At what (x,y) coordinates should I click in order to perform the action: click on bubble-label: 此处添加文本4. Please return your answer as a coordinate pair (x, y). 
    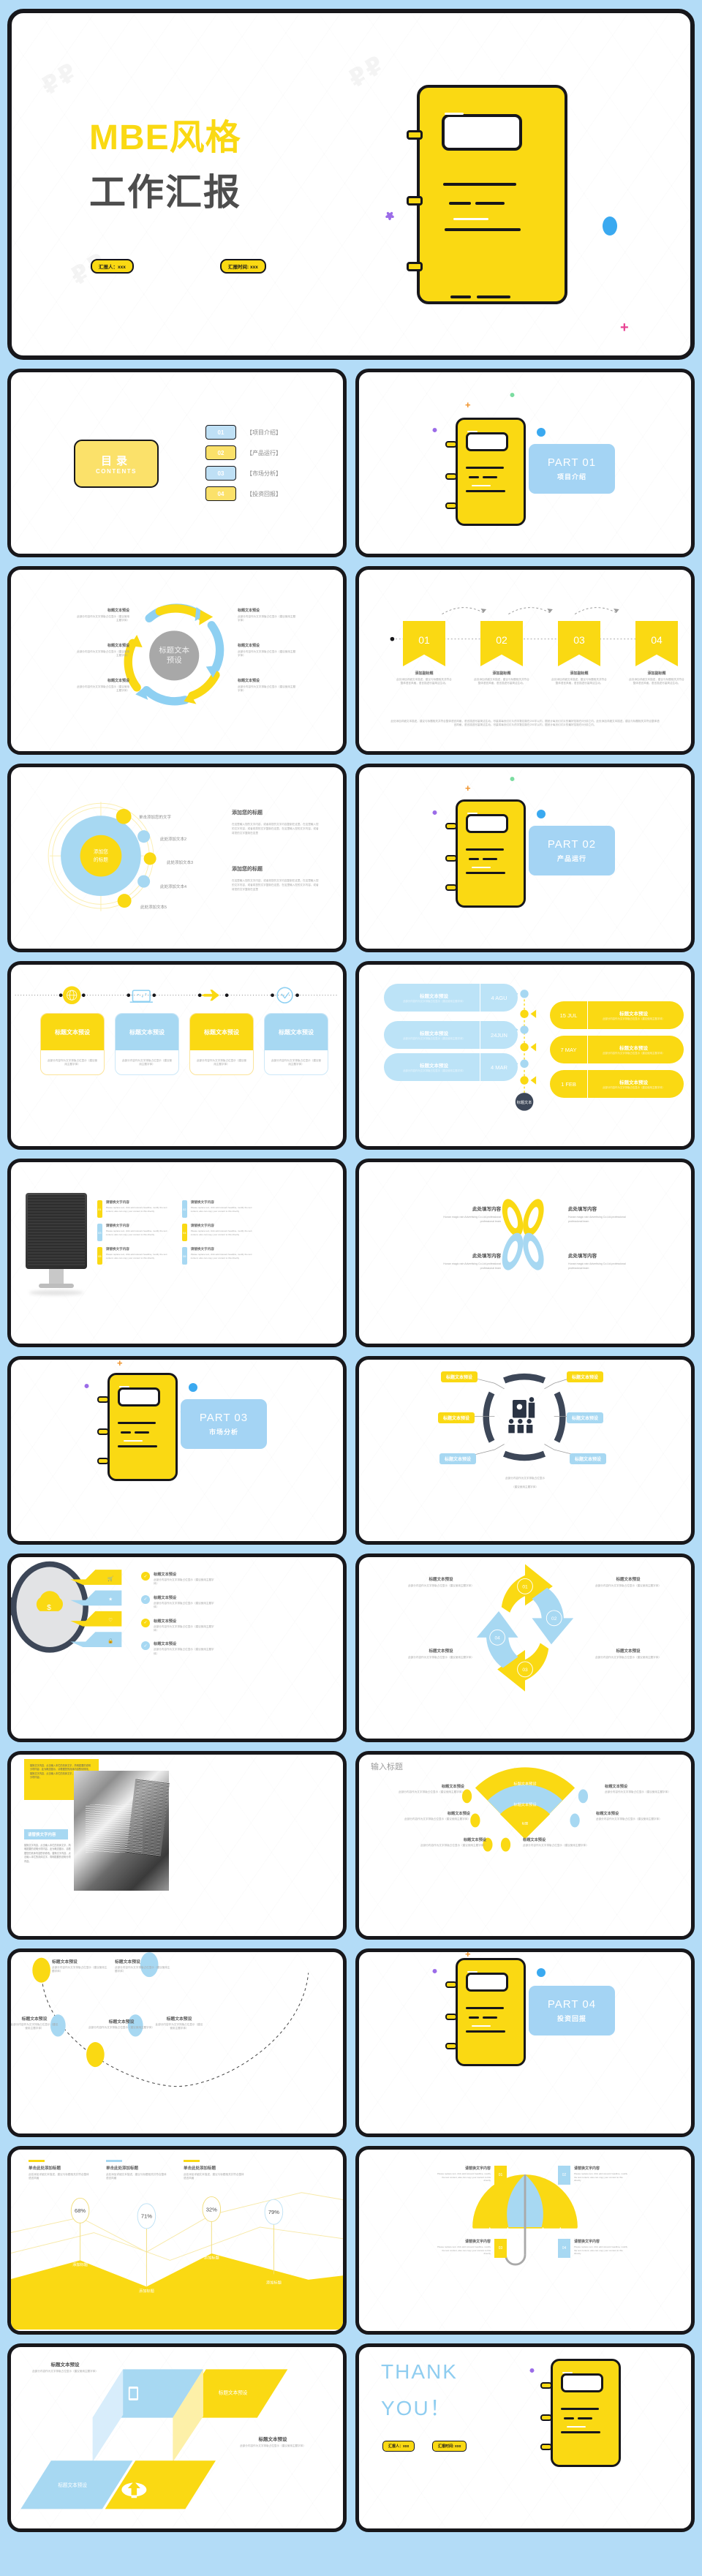
    Looking at the image, I should click on (173, 886).